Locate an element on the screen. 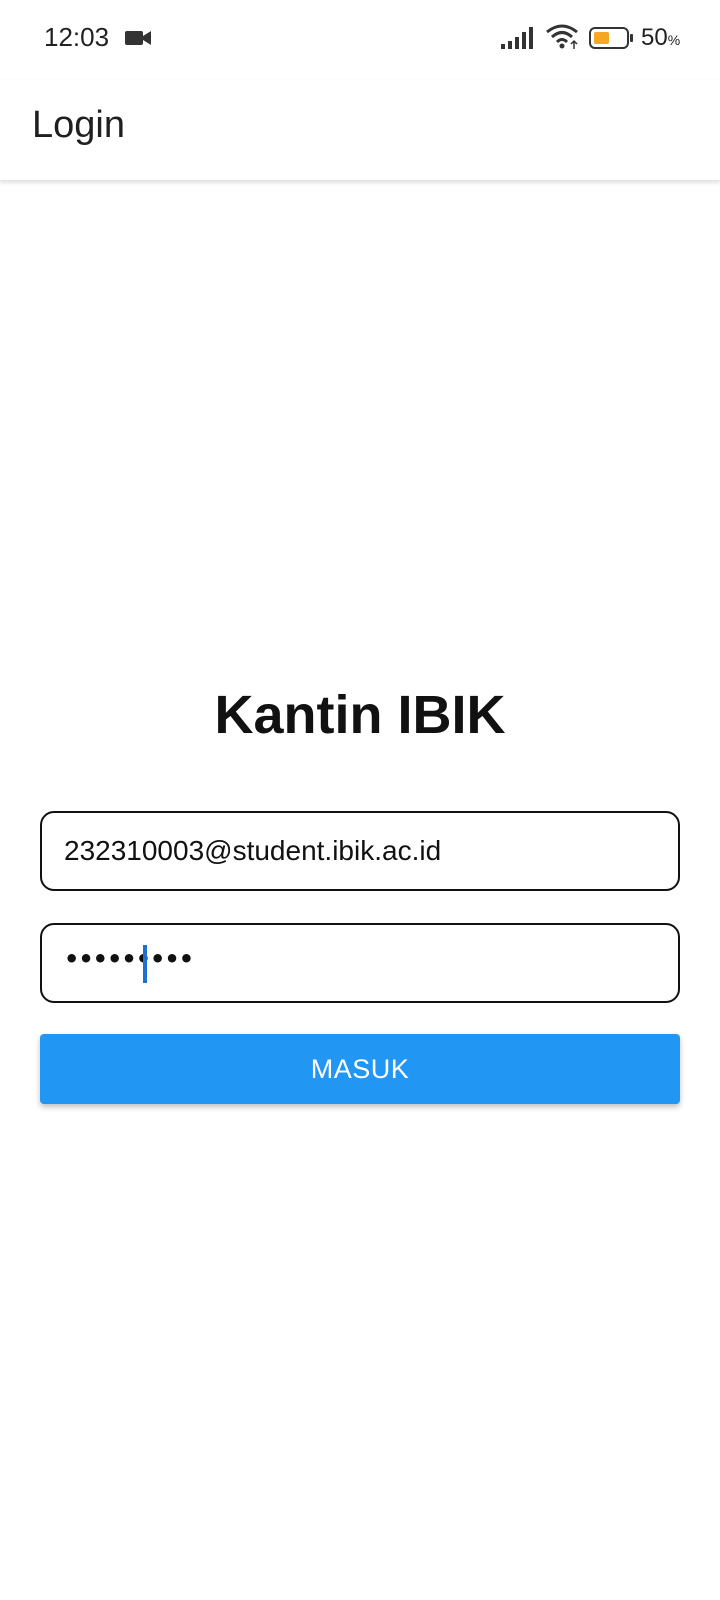  app-bar: Login is located at coordinates (360, 130).